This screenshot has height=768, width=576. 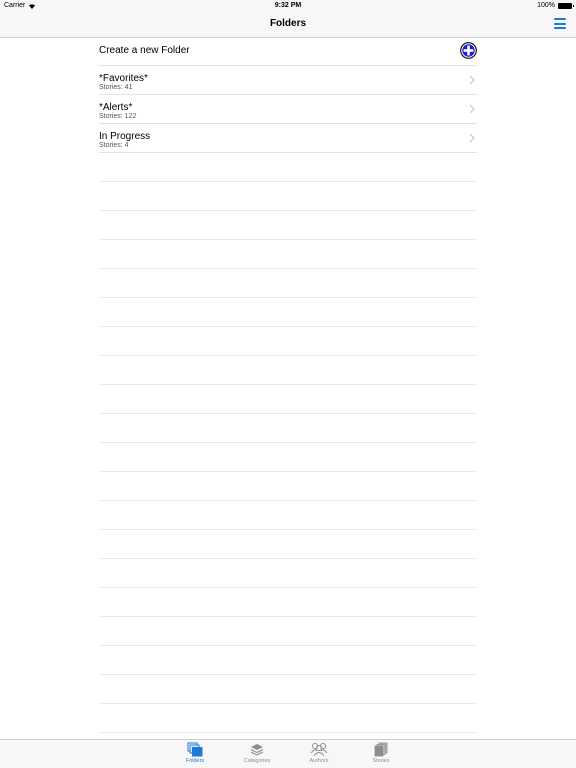 I want to click on folder-story-count: Stories: 122, so click(x=118, y=116).